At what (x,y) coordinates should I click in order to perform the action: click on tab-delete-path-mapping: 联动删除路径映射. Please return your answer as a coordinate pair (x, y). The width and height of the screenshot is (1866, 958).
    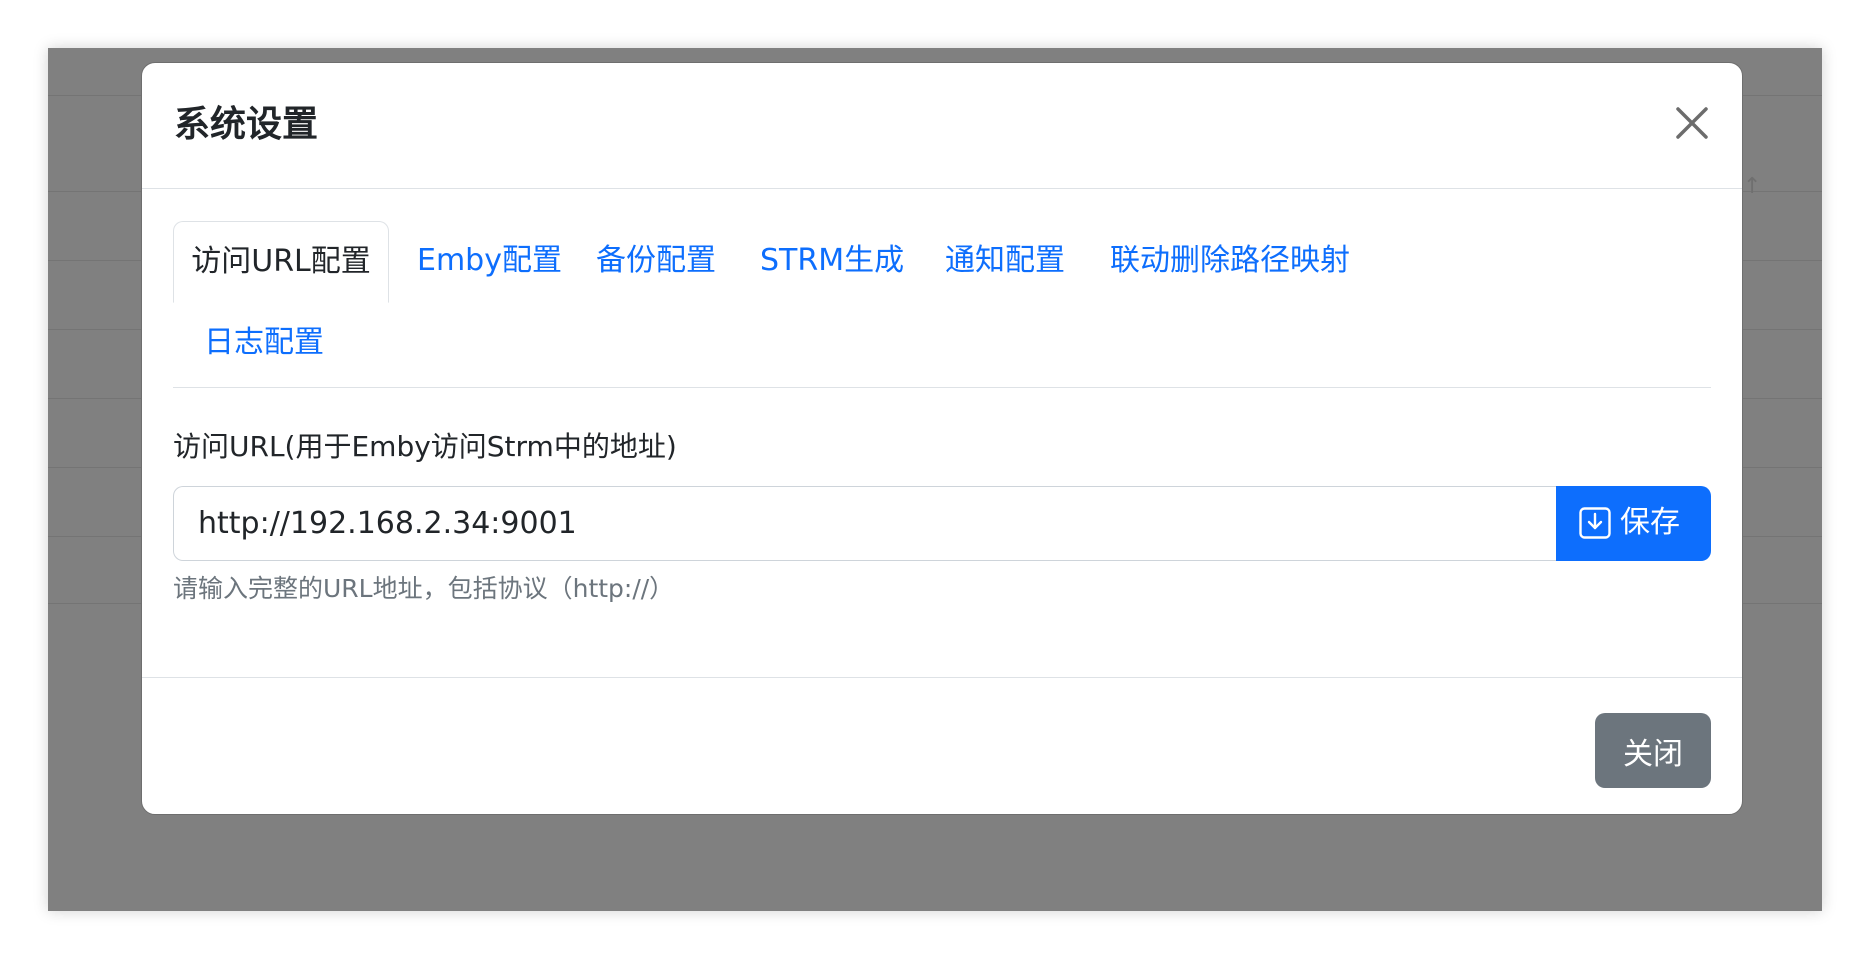
    Looking at the image, I should click on (1230, 261).